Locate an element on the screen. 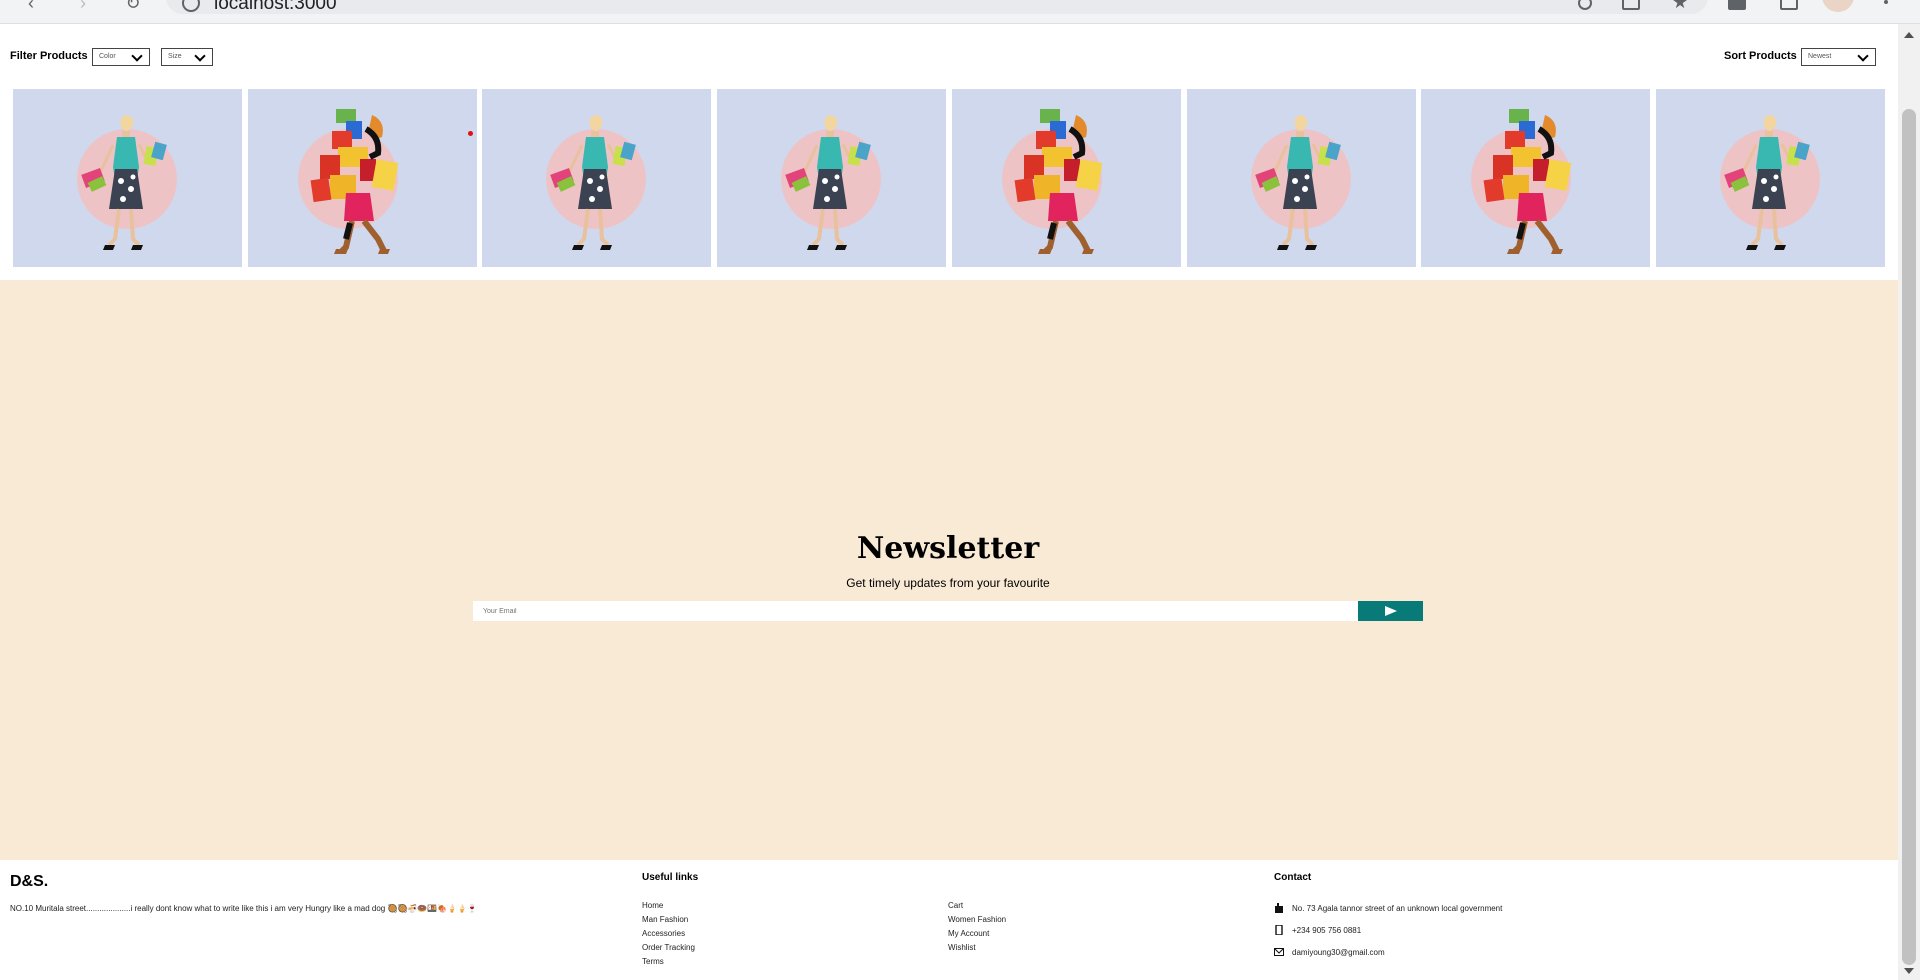 The width and height of the screenshot is (1920, 980). profile-avatar is located at coordinates (1838, 6).